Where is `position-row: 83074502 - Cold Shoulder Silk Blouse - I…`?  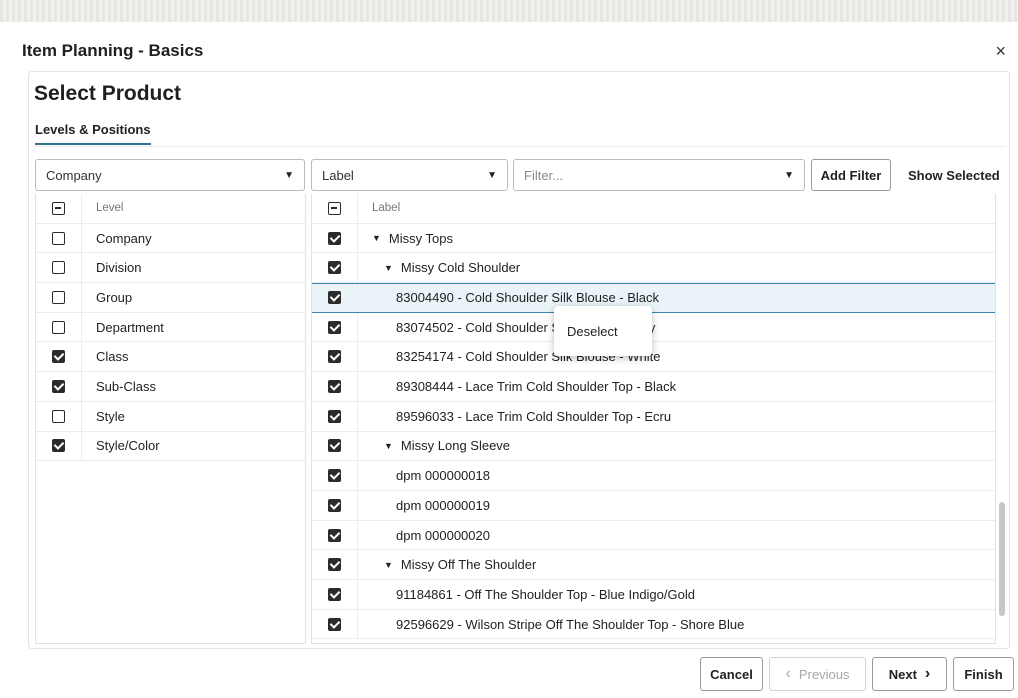
position-row: 83074502 - Cold Shoulder Silk Blouse - I… is located at coordinates (653, 327).